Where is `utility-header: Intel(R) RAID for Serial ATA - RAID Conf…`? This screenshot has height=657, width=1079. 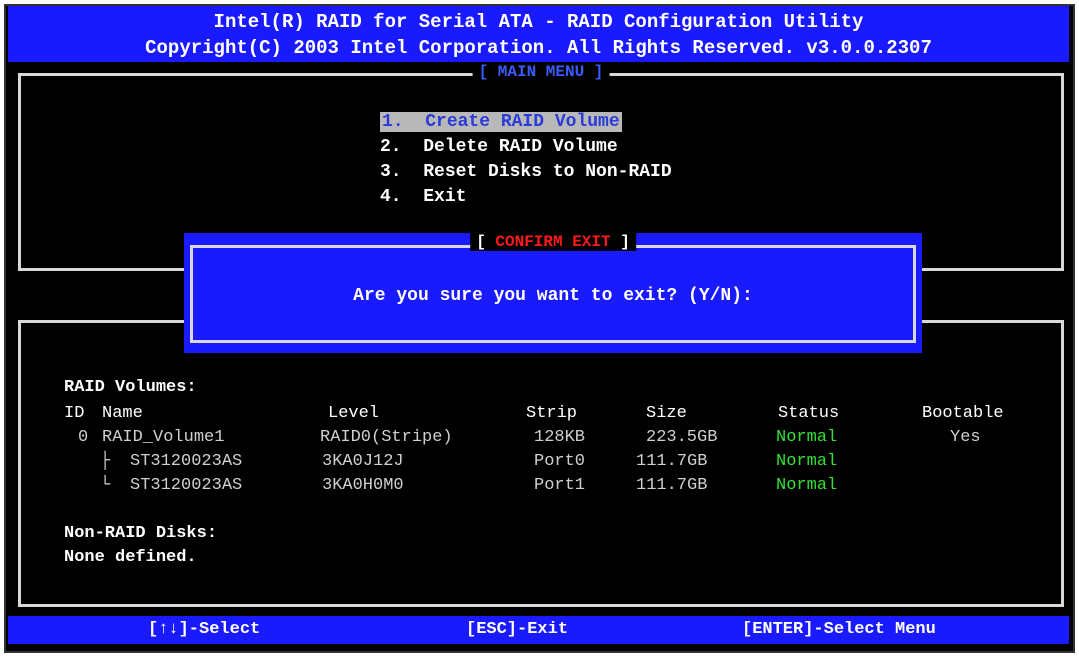
utility-header: Intel(R) RAID for Serial ATA - RAID Conf… is located at coordinates (538, 34).